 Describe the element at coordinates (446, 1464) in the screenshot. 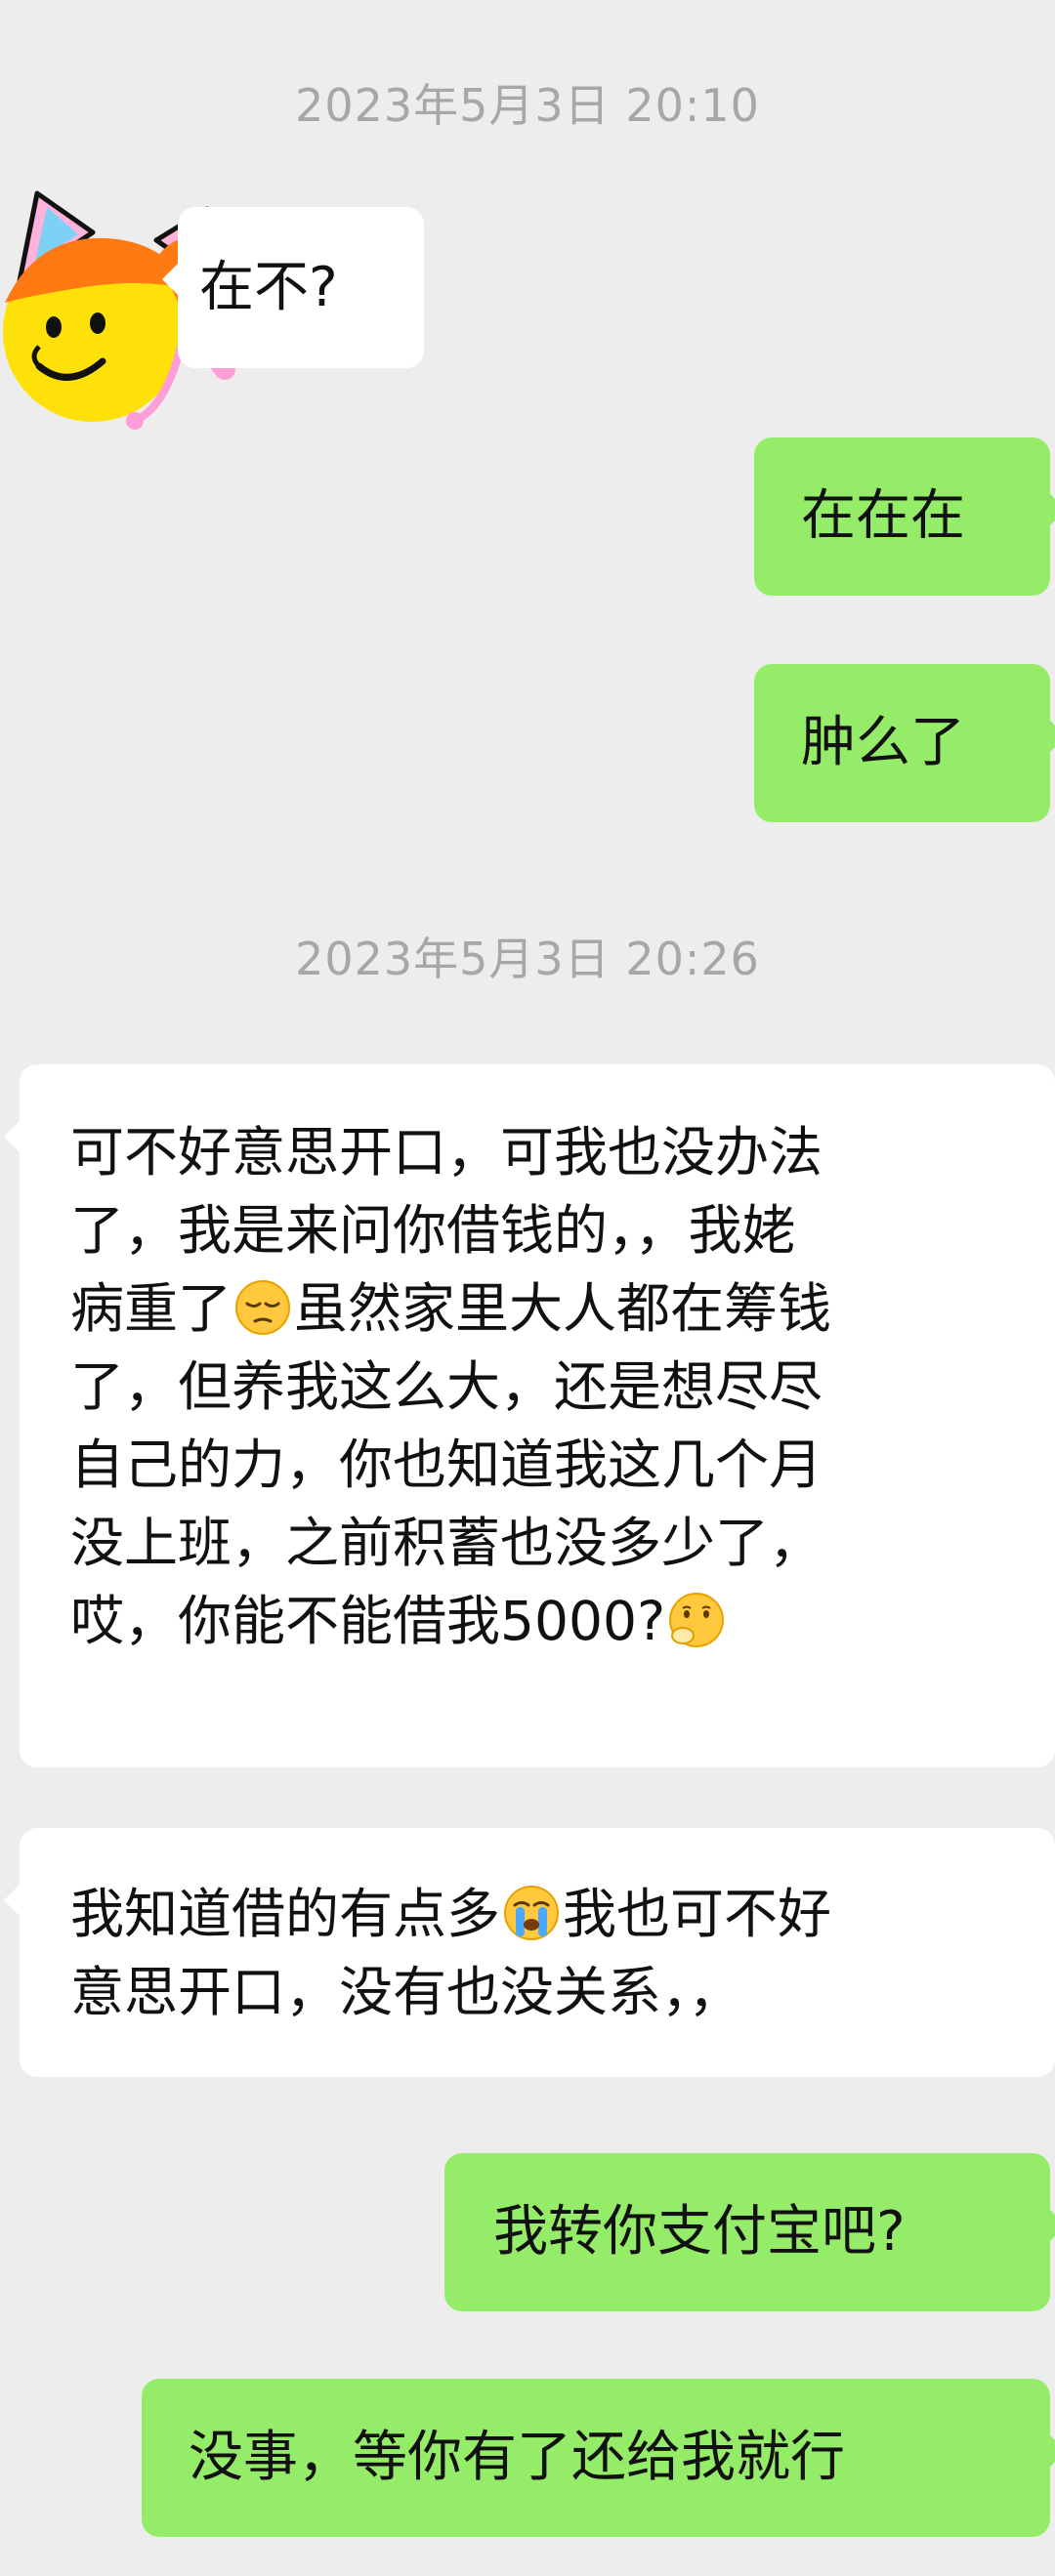

I see `message-line: 自己的力，你也知道我这几个月` at that location.